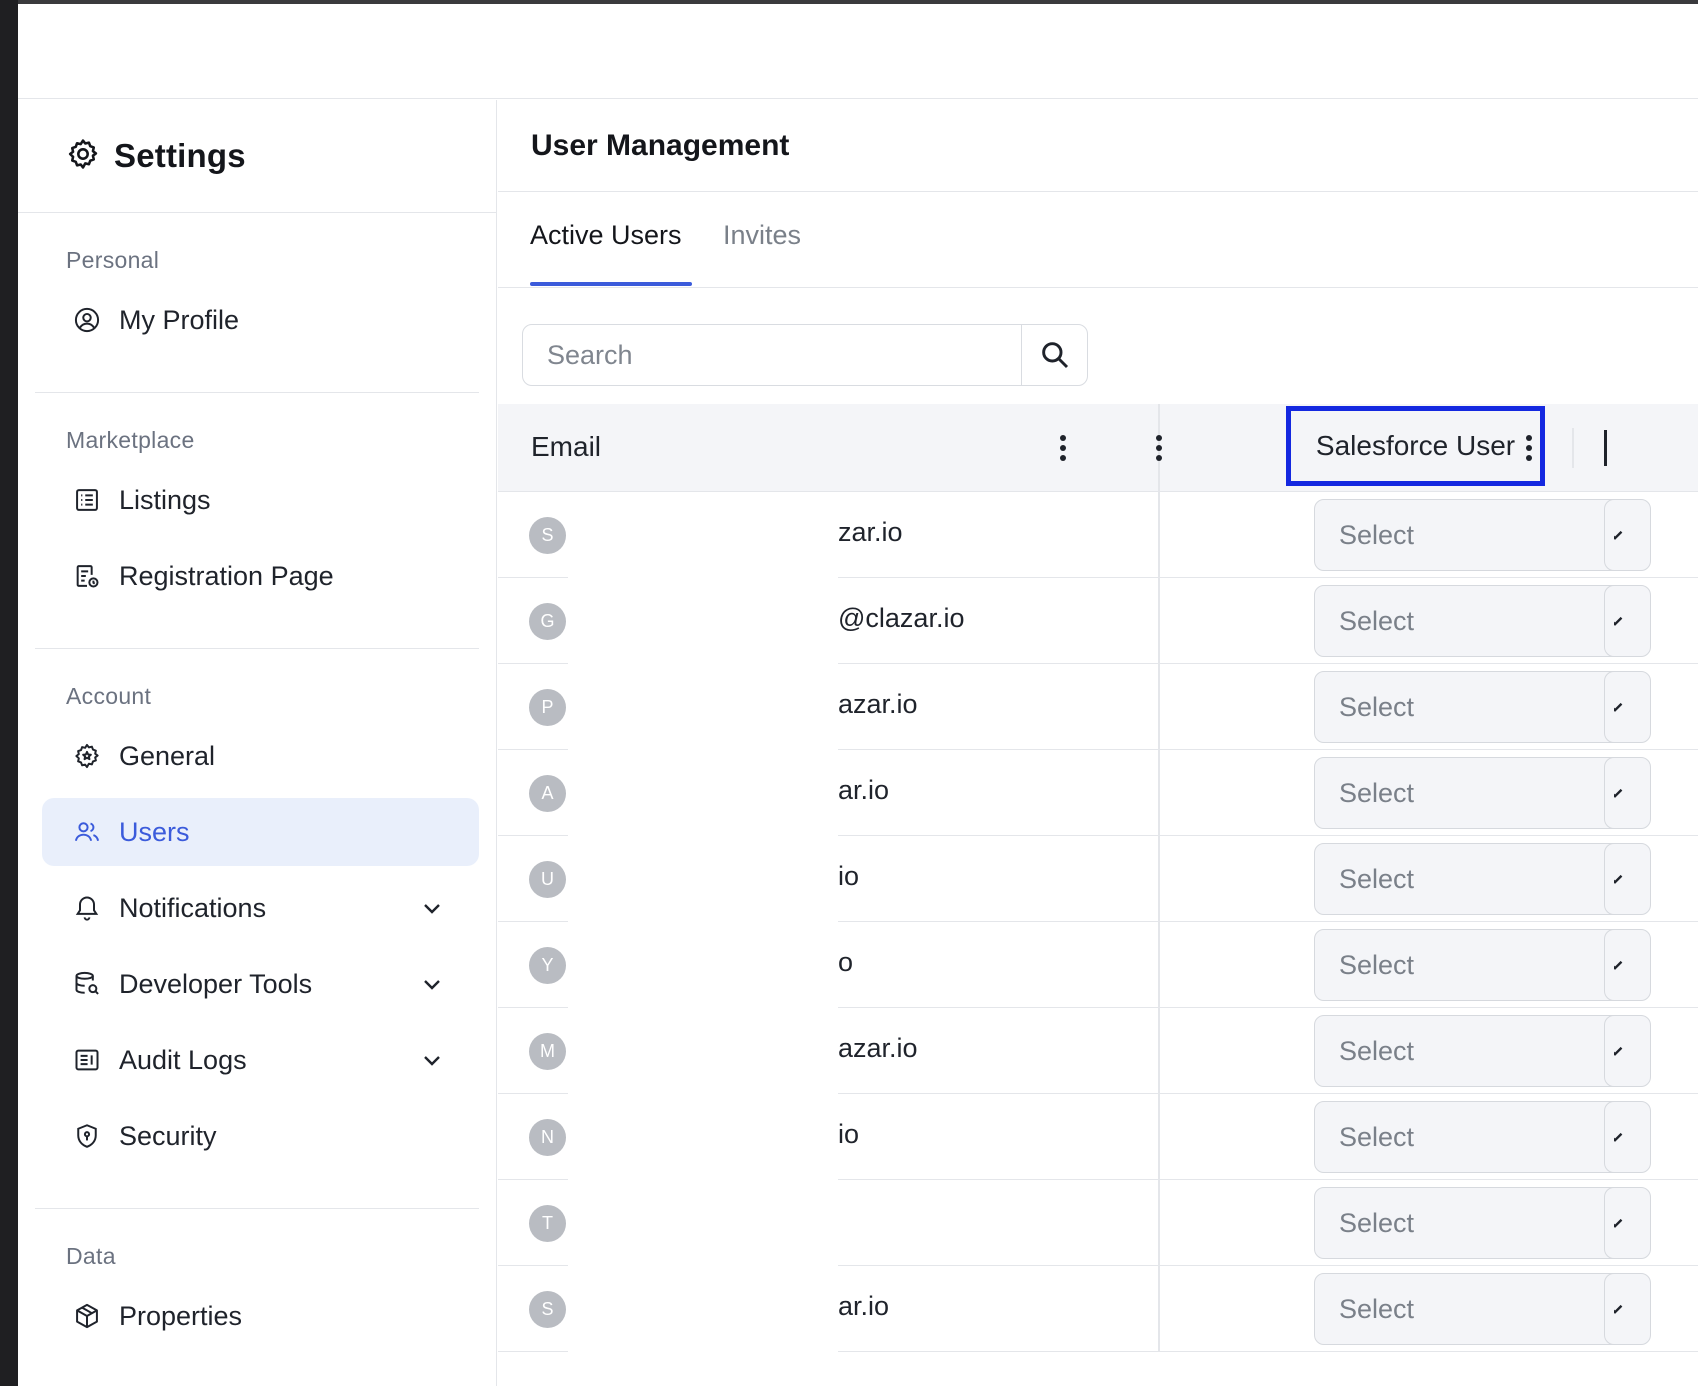 Image resolution: width=1698 pixels, height=1386 pixels. I want to click on sidebar-item-my-profile: My Profile, so click(260, 320).